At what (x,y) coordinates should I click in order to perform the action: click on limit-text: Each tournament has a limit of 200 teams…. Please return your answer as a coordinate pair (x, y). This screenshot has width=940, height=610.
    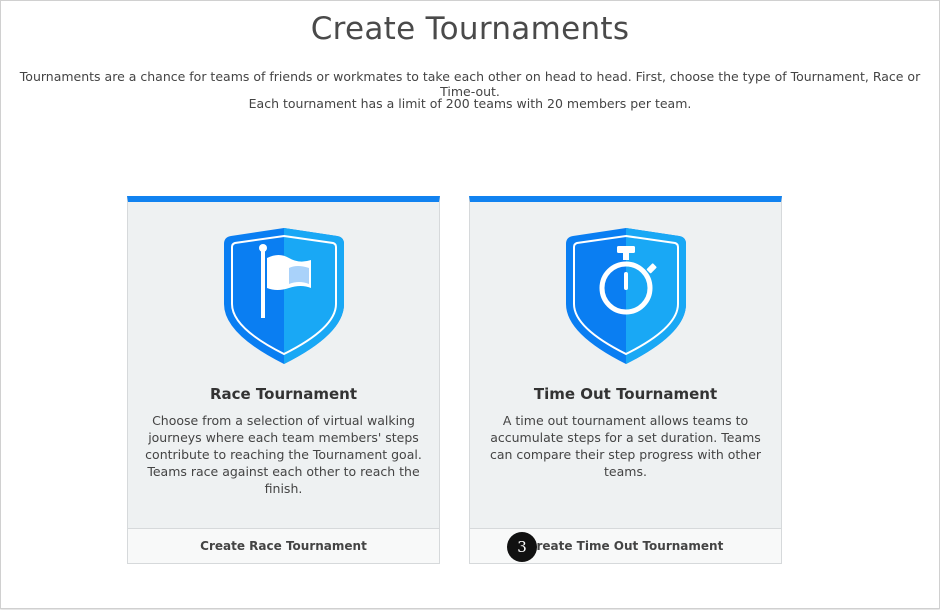
    Looking at the image, I should click on (470, 103).